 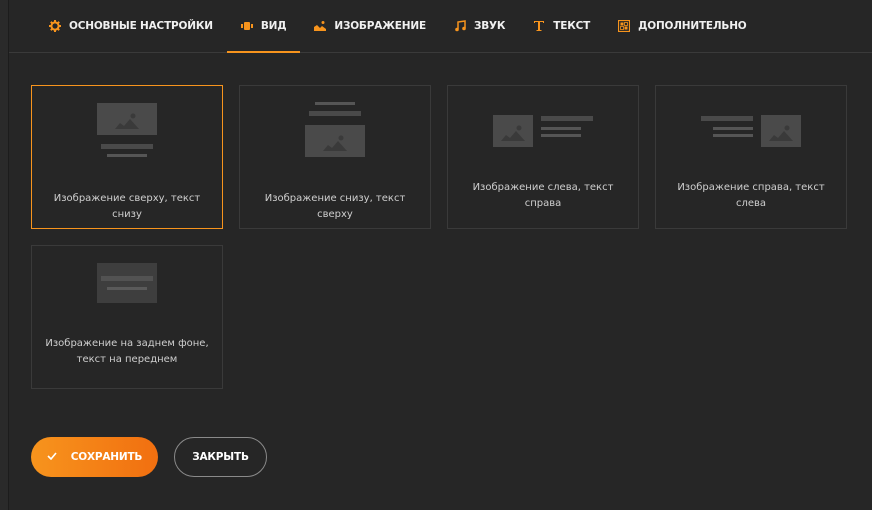 I want to click on save-button: СОХРАНИТЬ, so click(x=94, y=457).